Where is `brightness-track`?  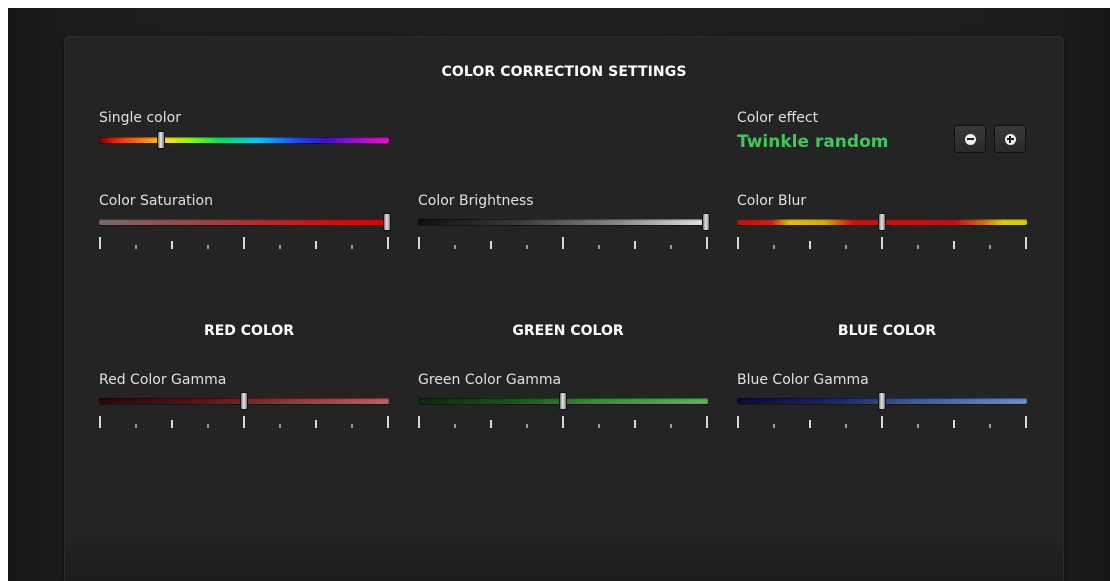
brightness-track is located at coordinates (563, 222).